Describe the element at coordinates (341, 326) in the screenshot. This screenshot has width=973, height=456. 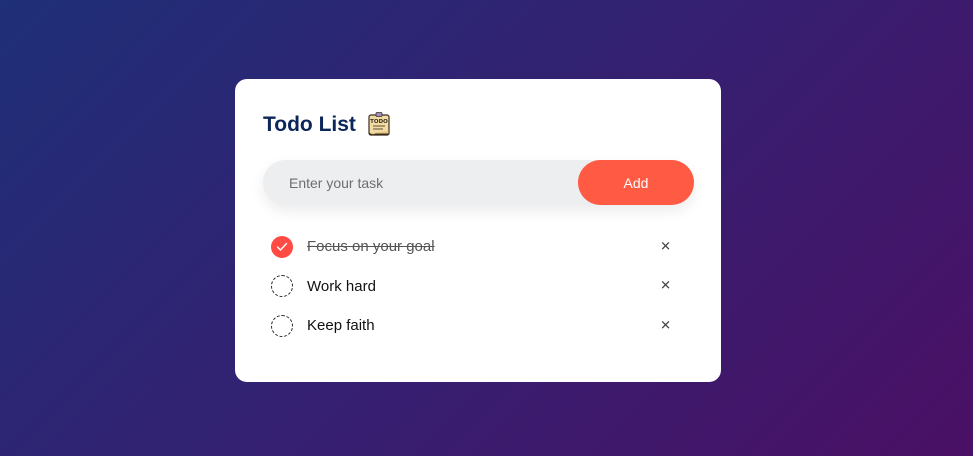
I see `task-label: Keep faith` at that location.